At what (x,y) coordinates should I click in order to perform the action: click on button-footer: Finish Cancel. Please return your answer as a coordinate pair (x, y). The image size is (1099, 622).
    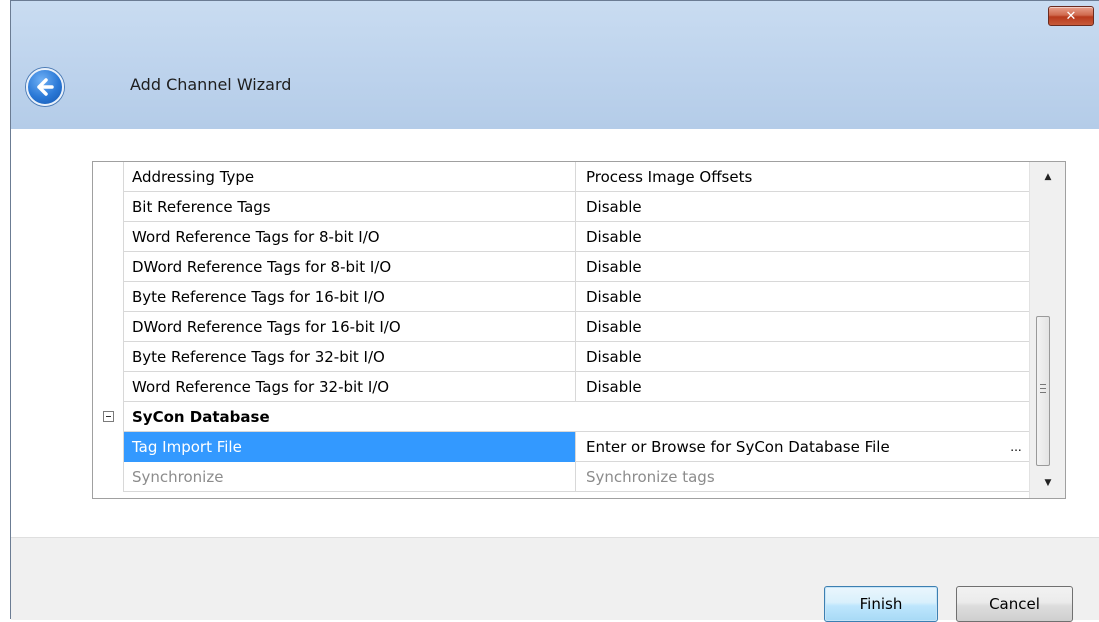
    Looking at the image, I should click on (555, 579).